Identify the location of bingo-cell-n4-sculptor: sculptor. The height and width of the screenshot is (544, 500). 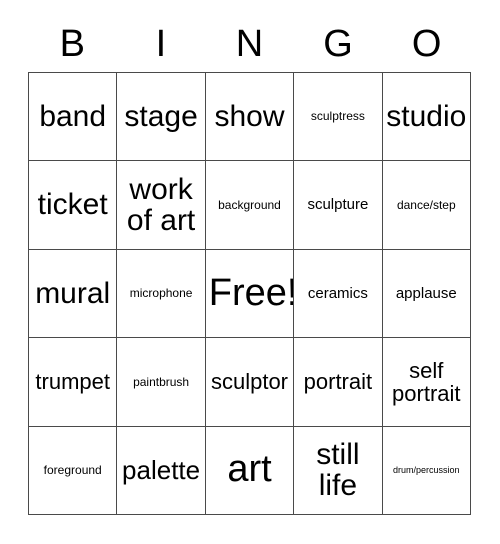
(250, 382).